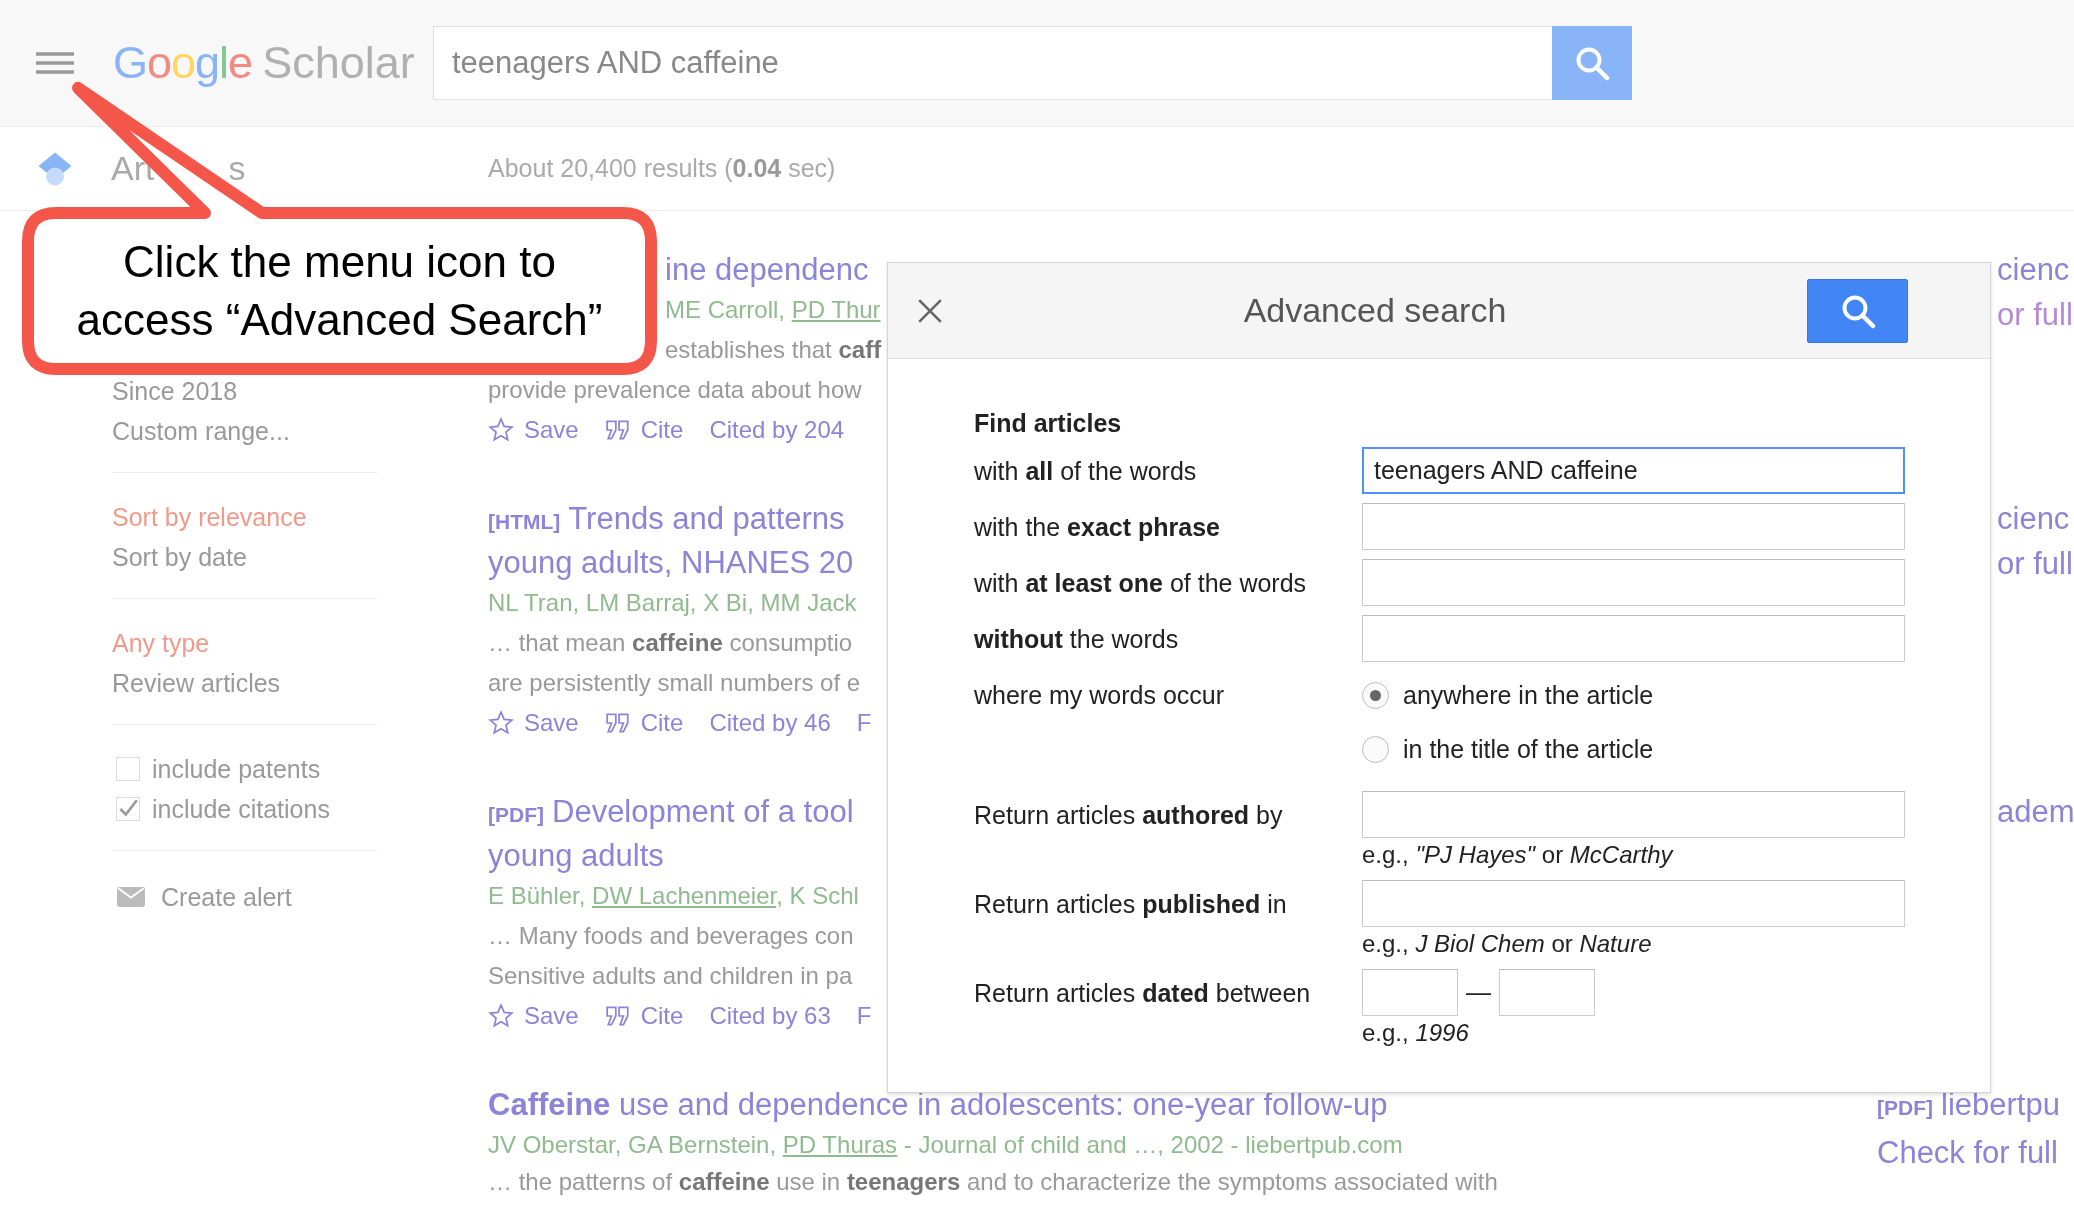 The image size is (2074, 1208). Describe the element at coordinates (662, 168) in the screenshot. I see `result-count: About 20,400 results (0.04 sec)` at that location.